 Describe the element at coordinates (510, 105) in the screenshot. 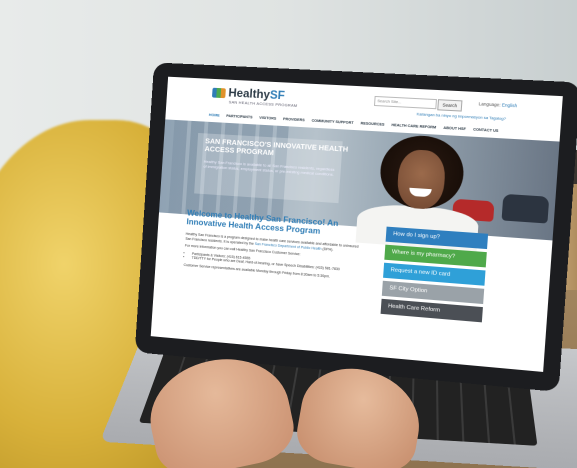

I see `language-value: English` at that location.